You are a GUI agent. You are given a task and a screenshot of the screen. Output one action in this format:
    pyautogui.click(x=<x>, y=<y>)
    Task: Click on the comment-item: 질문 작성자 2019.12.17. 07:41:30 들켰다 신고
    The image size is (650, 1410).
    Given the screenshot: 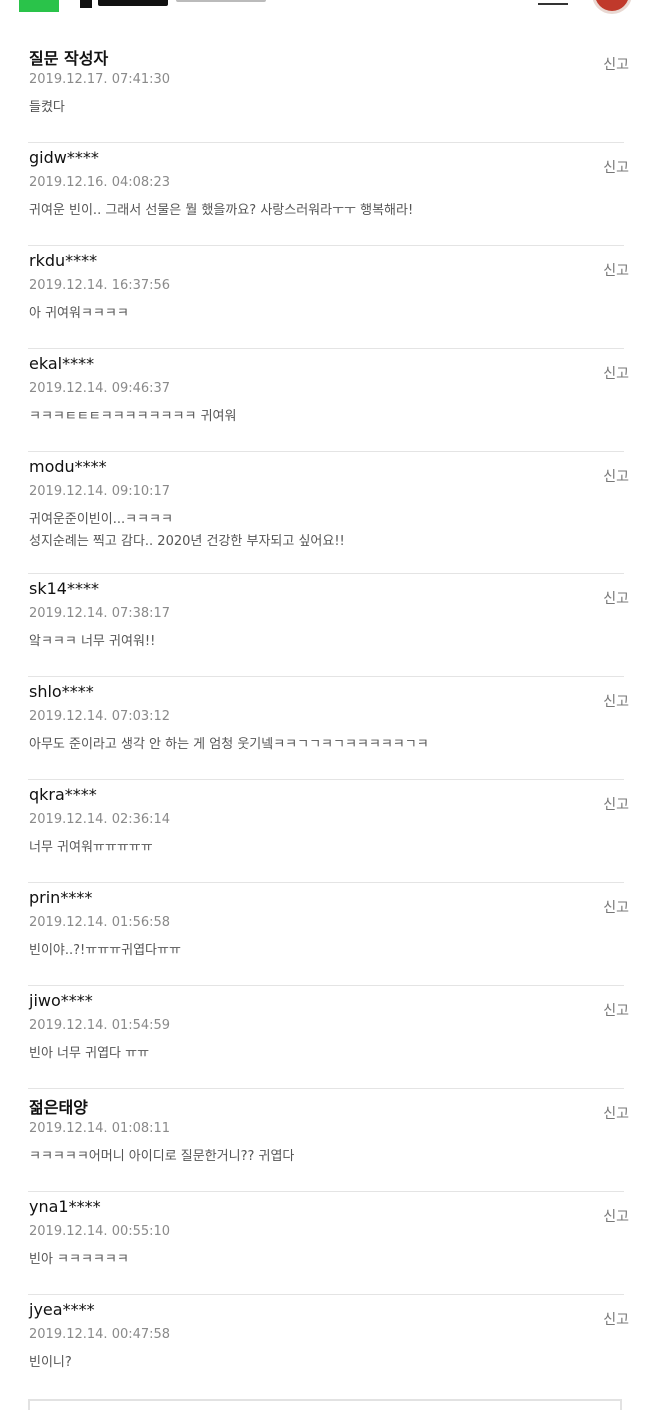 What is the action you would take?
    pyautogui.click(x=328, y=91)
    